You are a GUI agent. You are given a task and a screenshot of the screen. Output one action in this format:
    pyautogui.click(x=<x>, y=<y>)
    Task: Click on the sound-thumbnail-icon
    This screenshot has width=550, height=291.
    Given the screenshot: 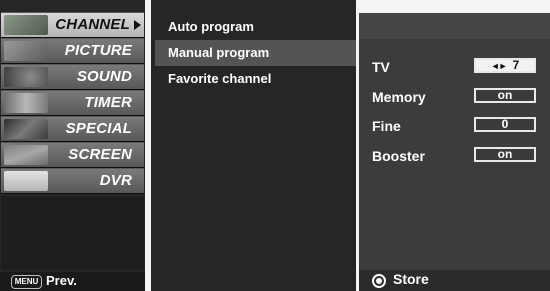 What is the action you would take?
    pyautogui.click(x=26, y=77)
    